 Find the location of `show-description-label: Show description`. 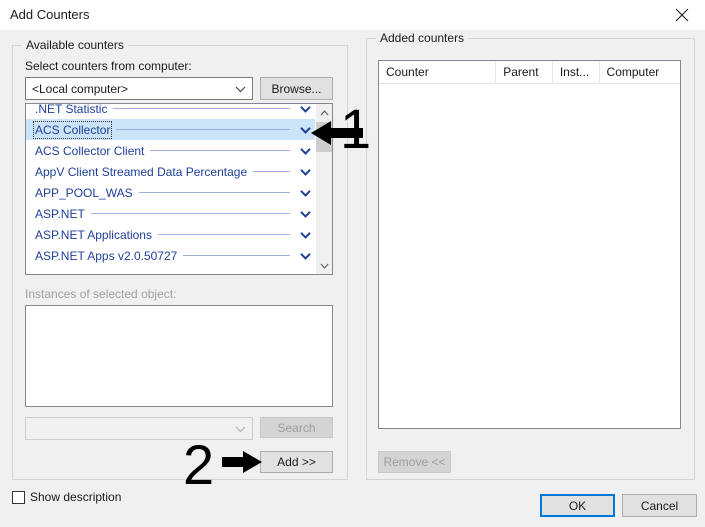

show-description-label: Show description is located at coordinates (76, 497).